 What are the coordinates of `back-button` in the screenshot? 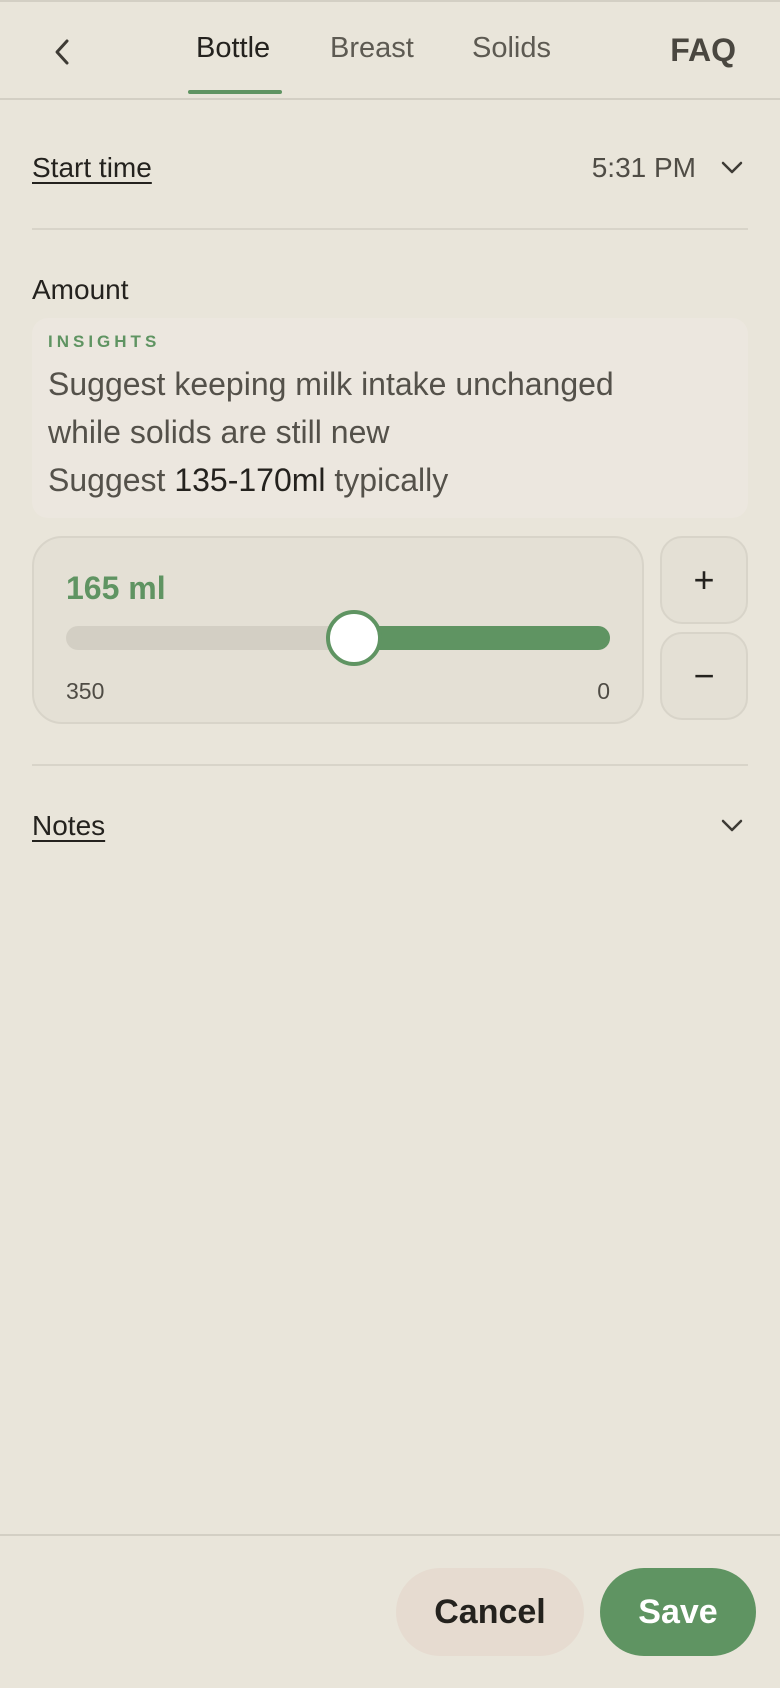 It's located at (62, 52).